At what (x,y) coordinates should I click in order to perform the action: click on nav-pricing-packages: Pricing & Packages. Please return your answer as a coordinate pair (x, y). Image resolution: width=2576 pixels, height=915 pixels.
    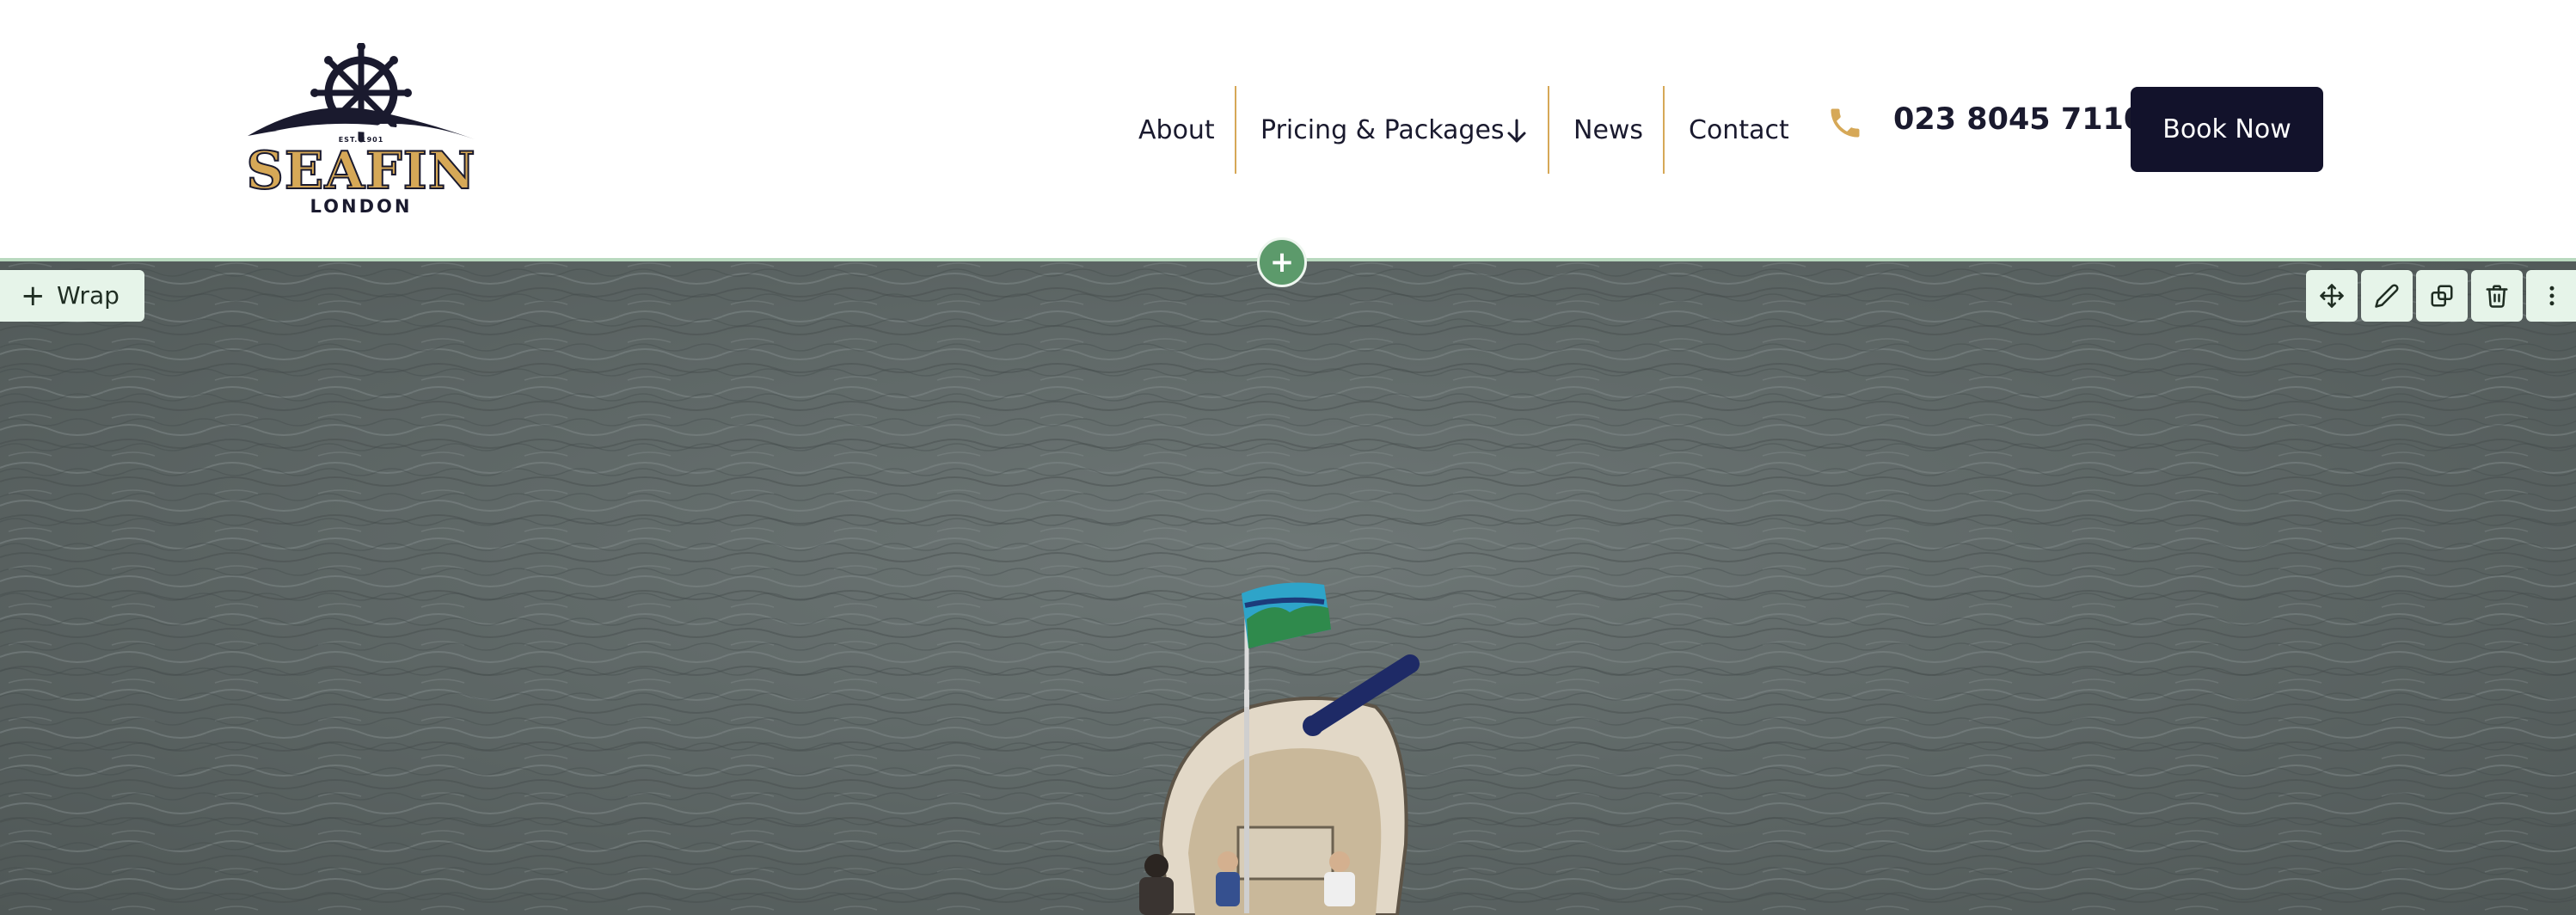
    Looking at the image, I should click on (1382, 131).